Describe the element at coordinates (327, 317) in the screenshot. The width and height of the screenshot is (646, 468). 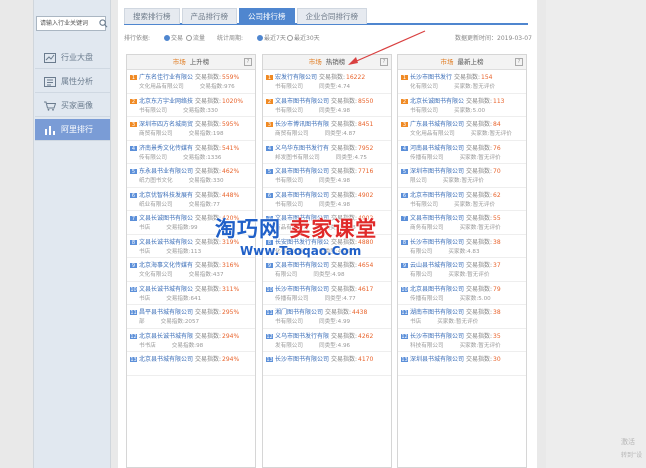
I see `list-item: 11 湘门图书有限公司 交易指数:4438 书有限公司 同类型:4.99` at that location.